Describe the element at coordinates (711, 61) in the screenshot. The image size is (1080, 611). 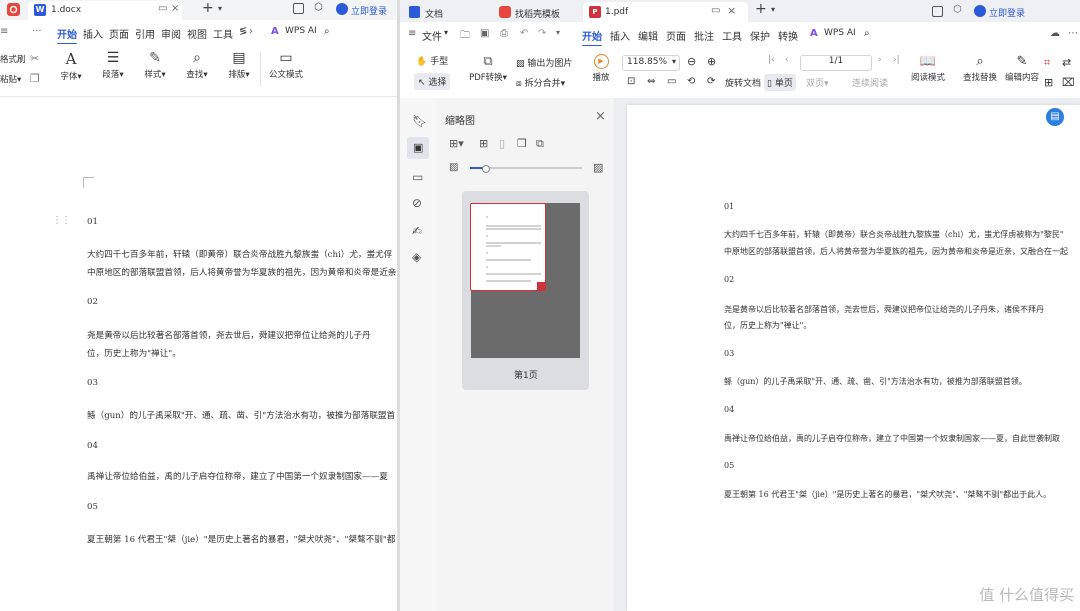
I see `zoom-in-icon: ⊕` at that location.